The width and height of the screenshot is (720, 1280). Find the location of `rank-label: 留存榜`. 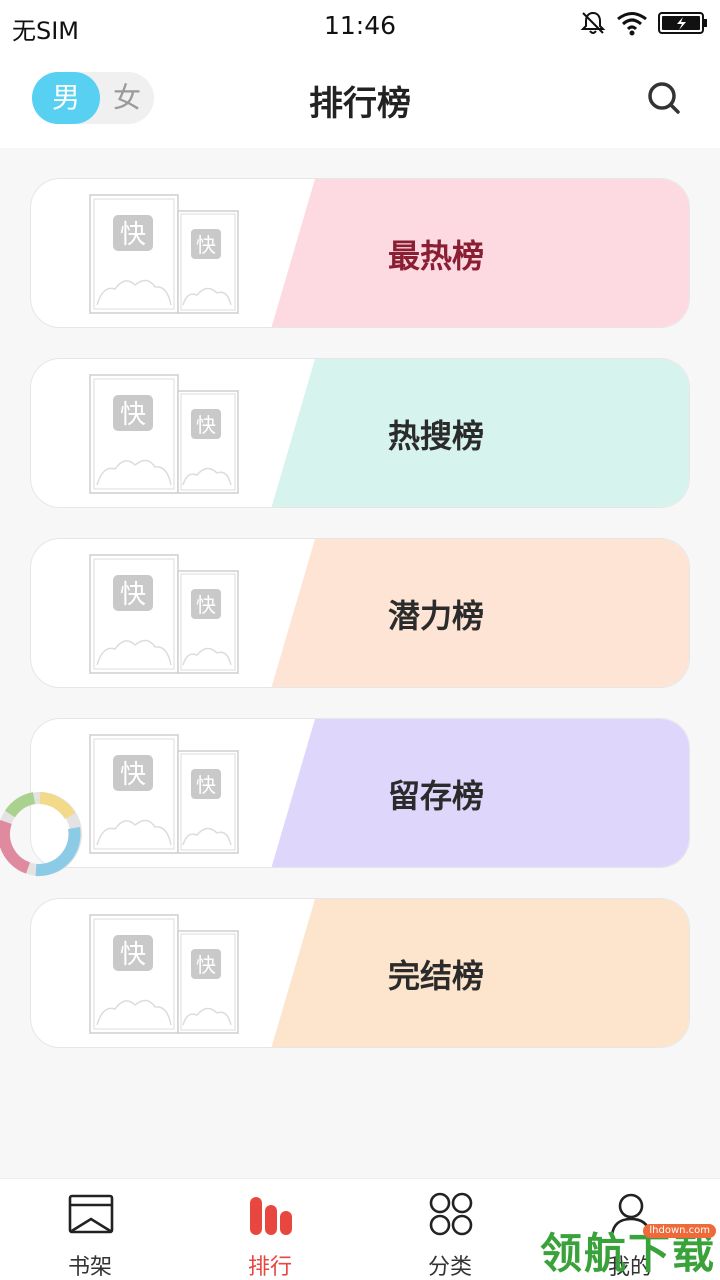

rank-label: 留存榜 is located at coordinates (435, 796).